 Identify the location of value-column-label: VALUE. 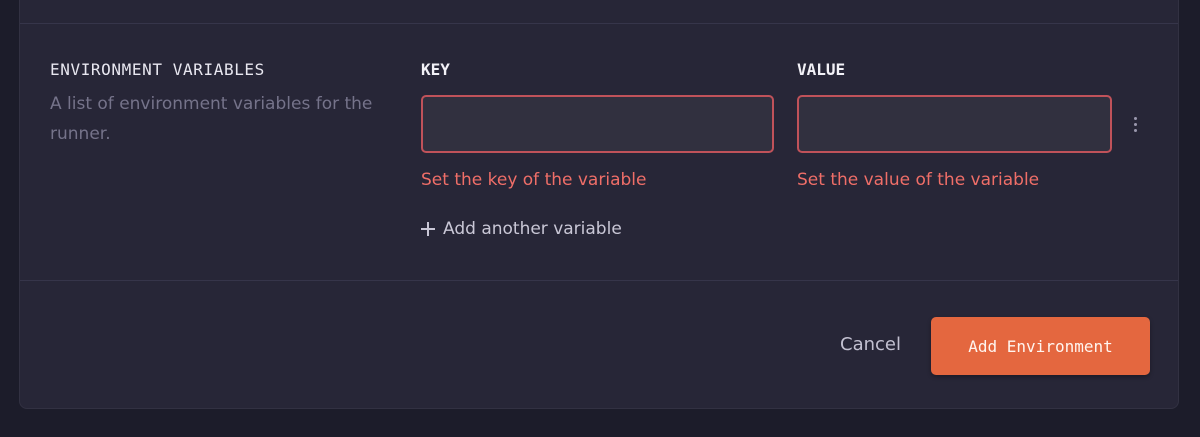
(821, 69).